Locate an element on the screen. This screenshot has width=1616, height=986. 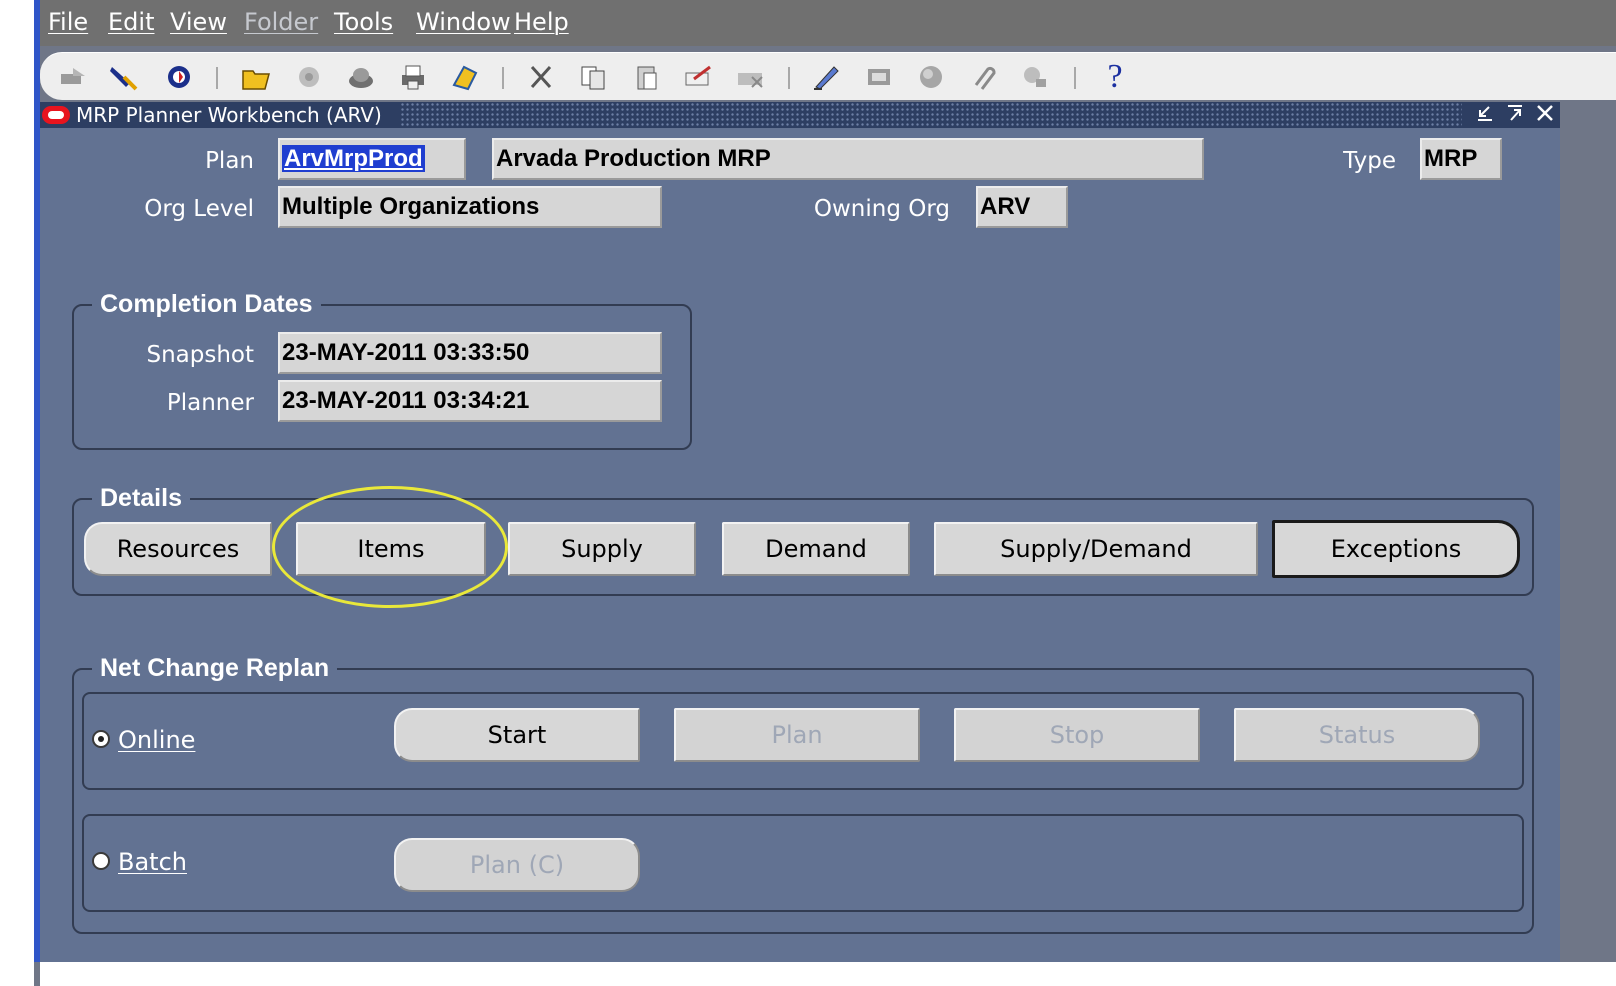
owning-org-label: Owning Org is located at coordinates (881, 209).